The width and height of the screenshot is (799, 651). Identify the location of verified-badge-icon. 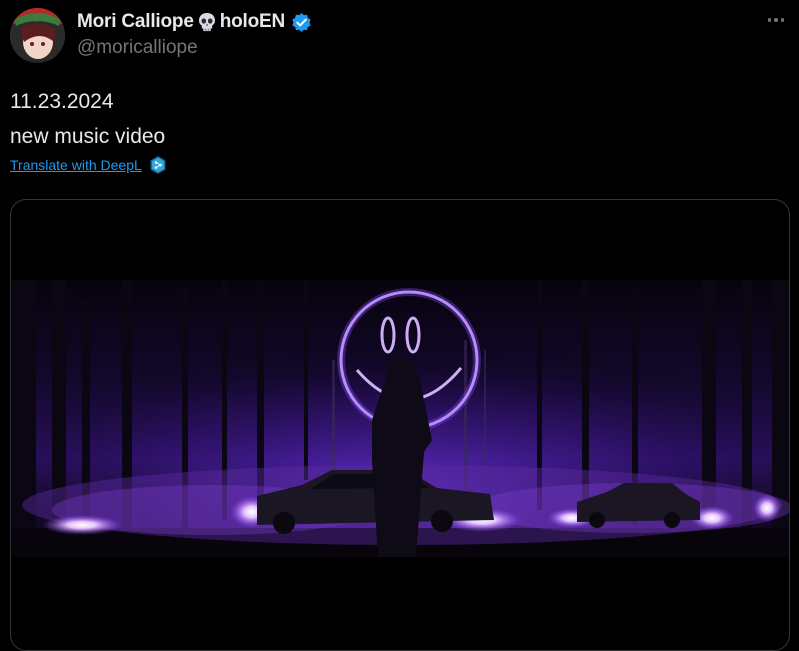
(301, 22).